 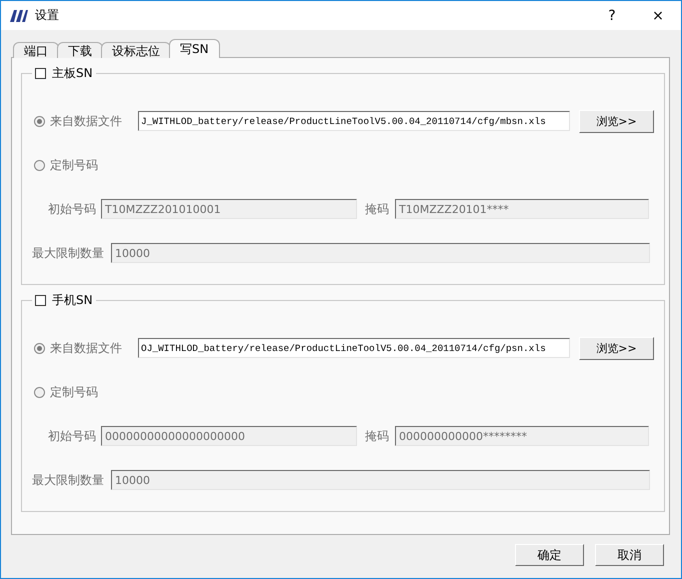 I want to click on close-button: ×, so click(x=658, y=15).